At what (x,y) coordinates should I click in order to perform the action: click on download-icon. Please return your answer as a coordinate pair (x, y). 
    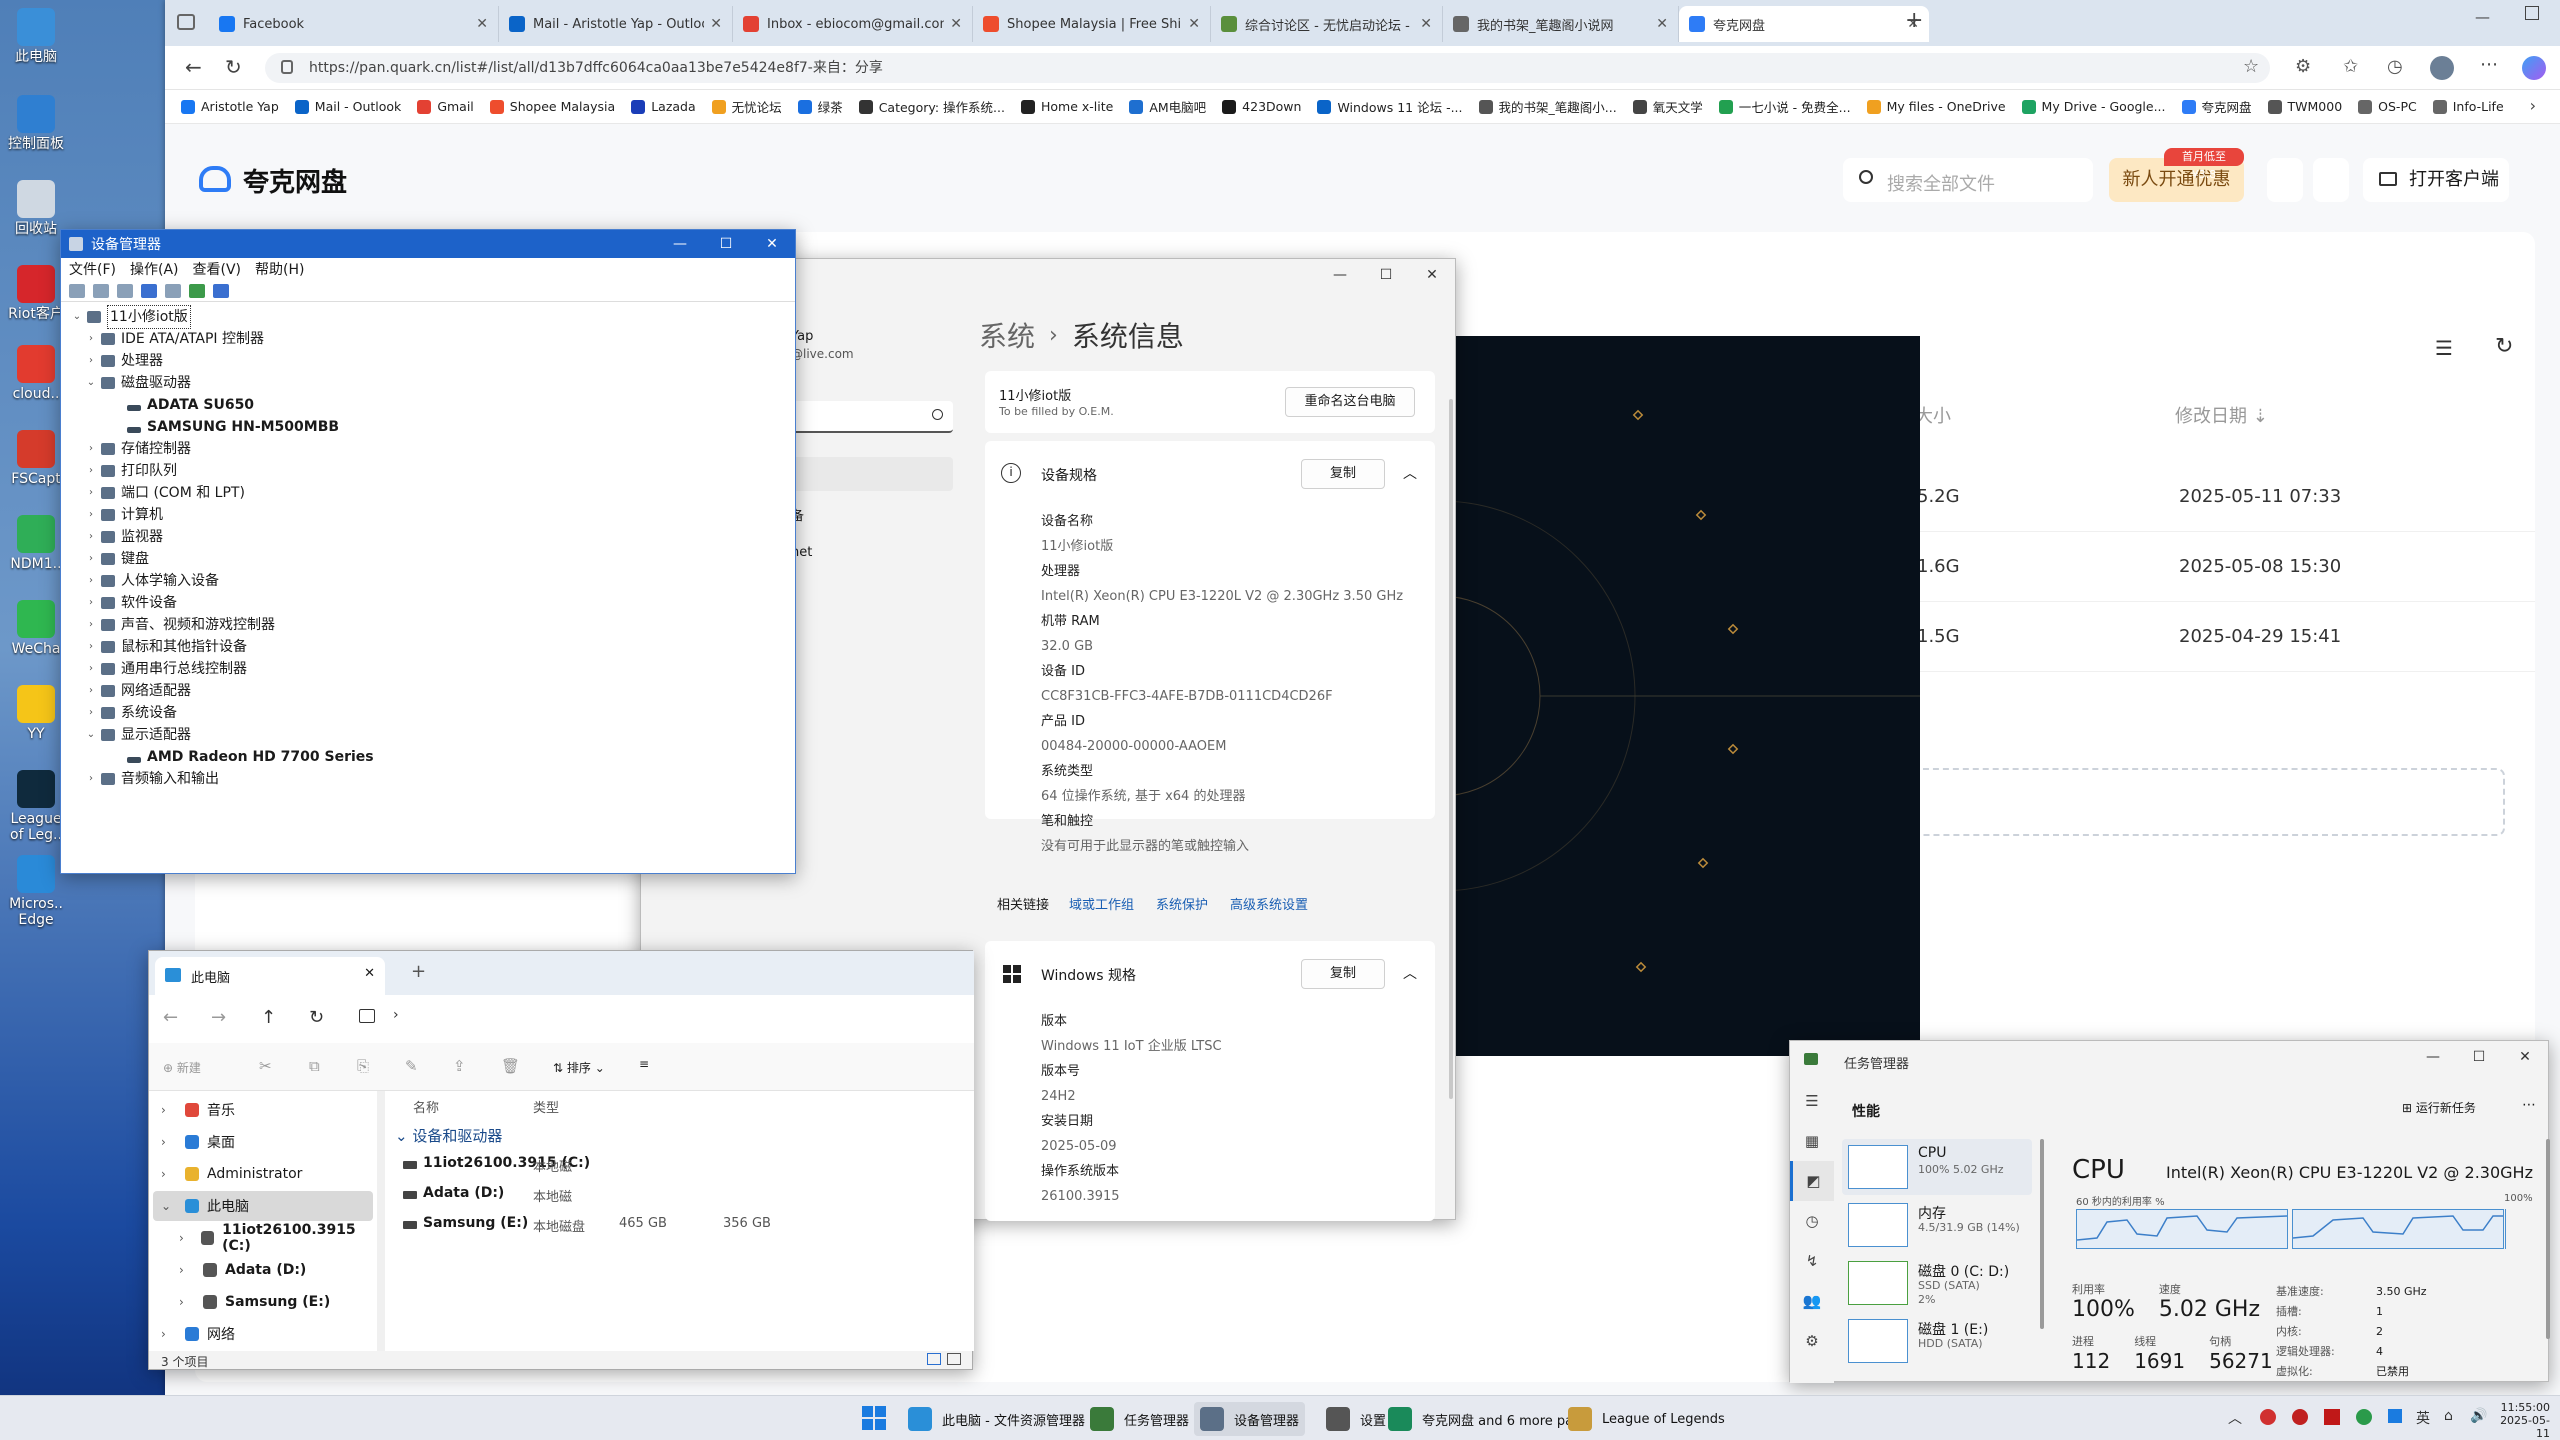
    Looking at the image, I should click on (2331, 180).